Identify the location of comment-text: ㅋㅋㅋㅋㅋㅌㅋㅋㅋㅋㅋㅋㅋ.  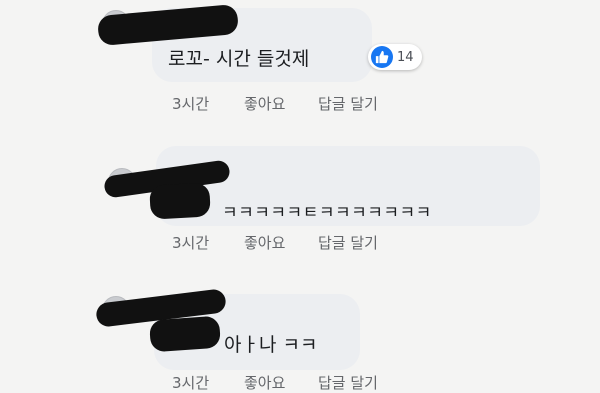
(327, 213).